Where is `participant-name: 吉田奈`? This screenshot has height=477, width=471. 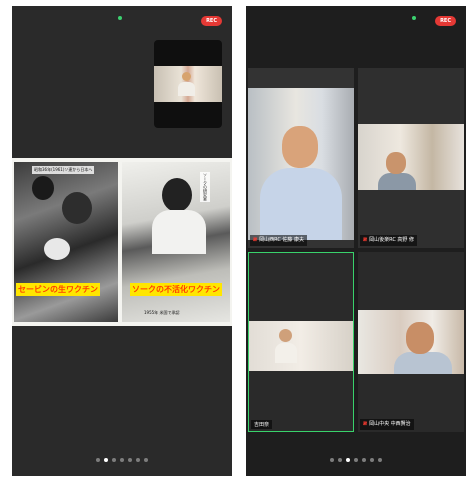 participant-name: 吉田奈 is located at coordinates (262, 425).